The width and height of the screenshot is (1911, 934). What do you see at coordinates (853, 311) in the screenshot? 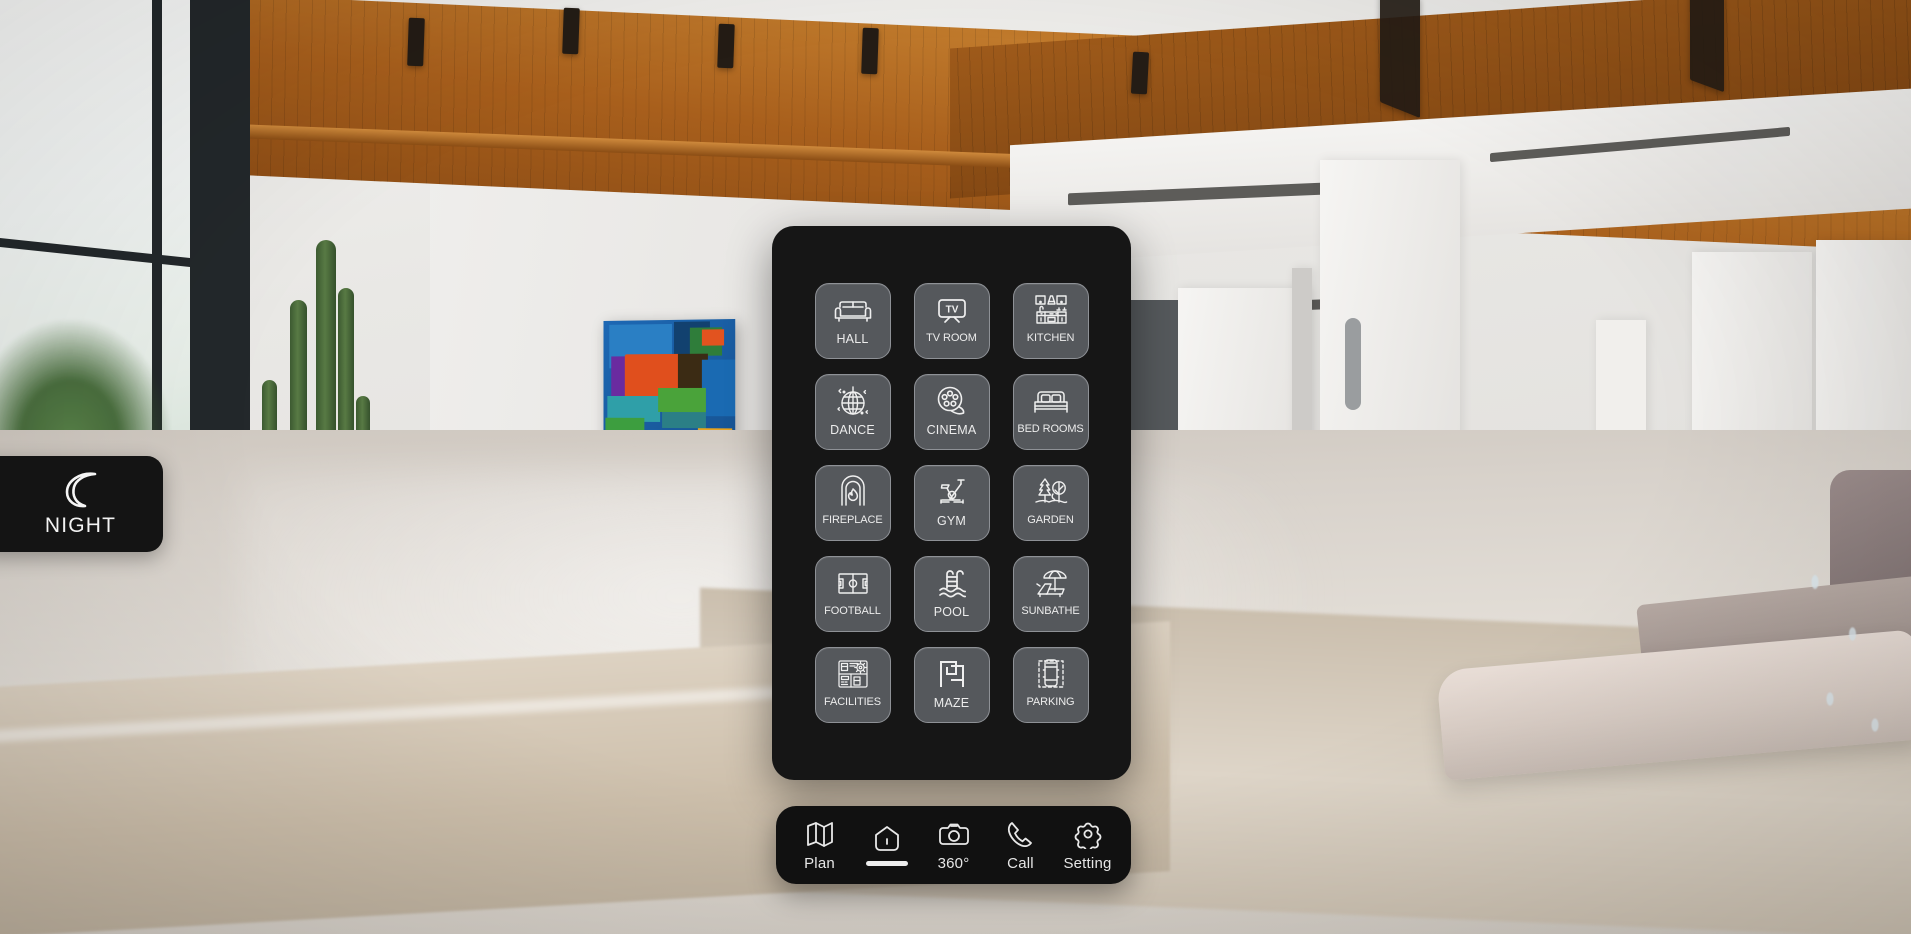
I see `sofa-icon` at bounding box center [853, 311].